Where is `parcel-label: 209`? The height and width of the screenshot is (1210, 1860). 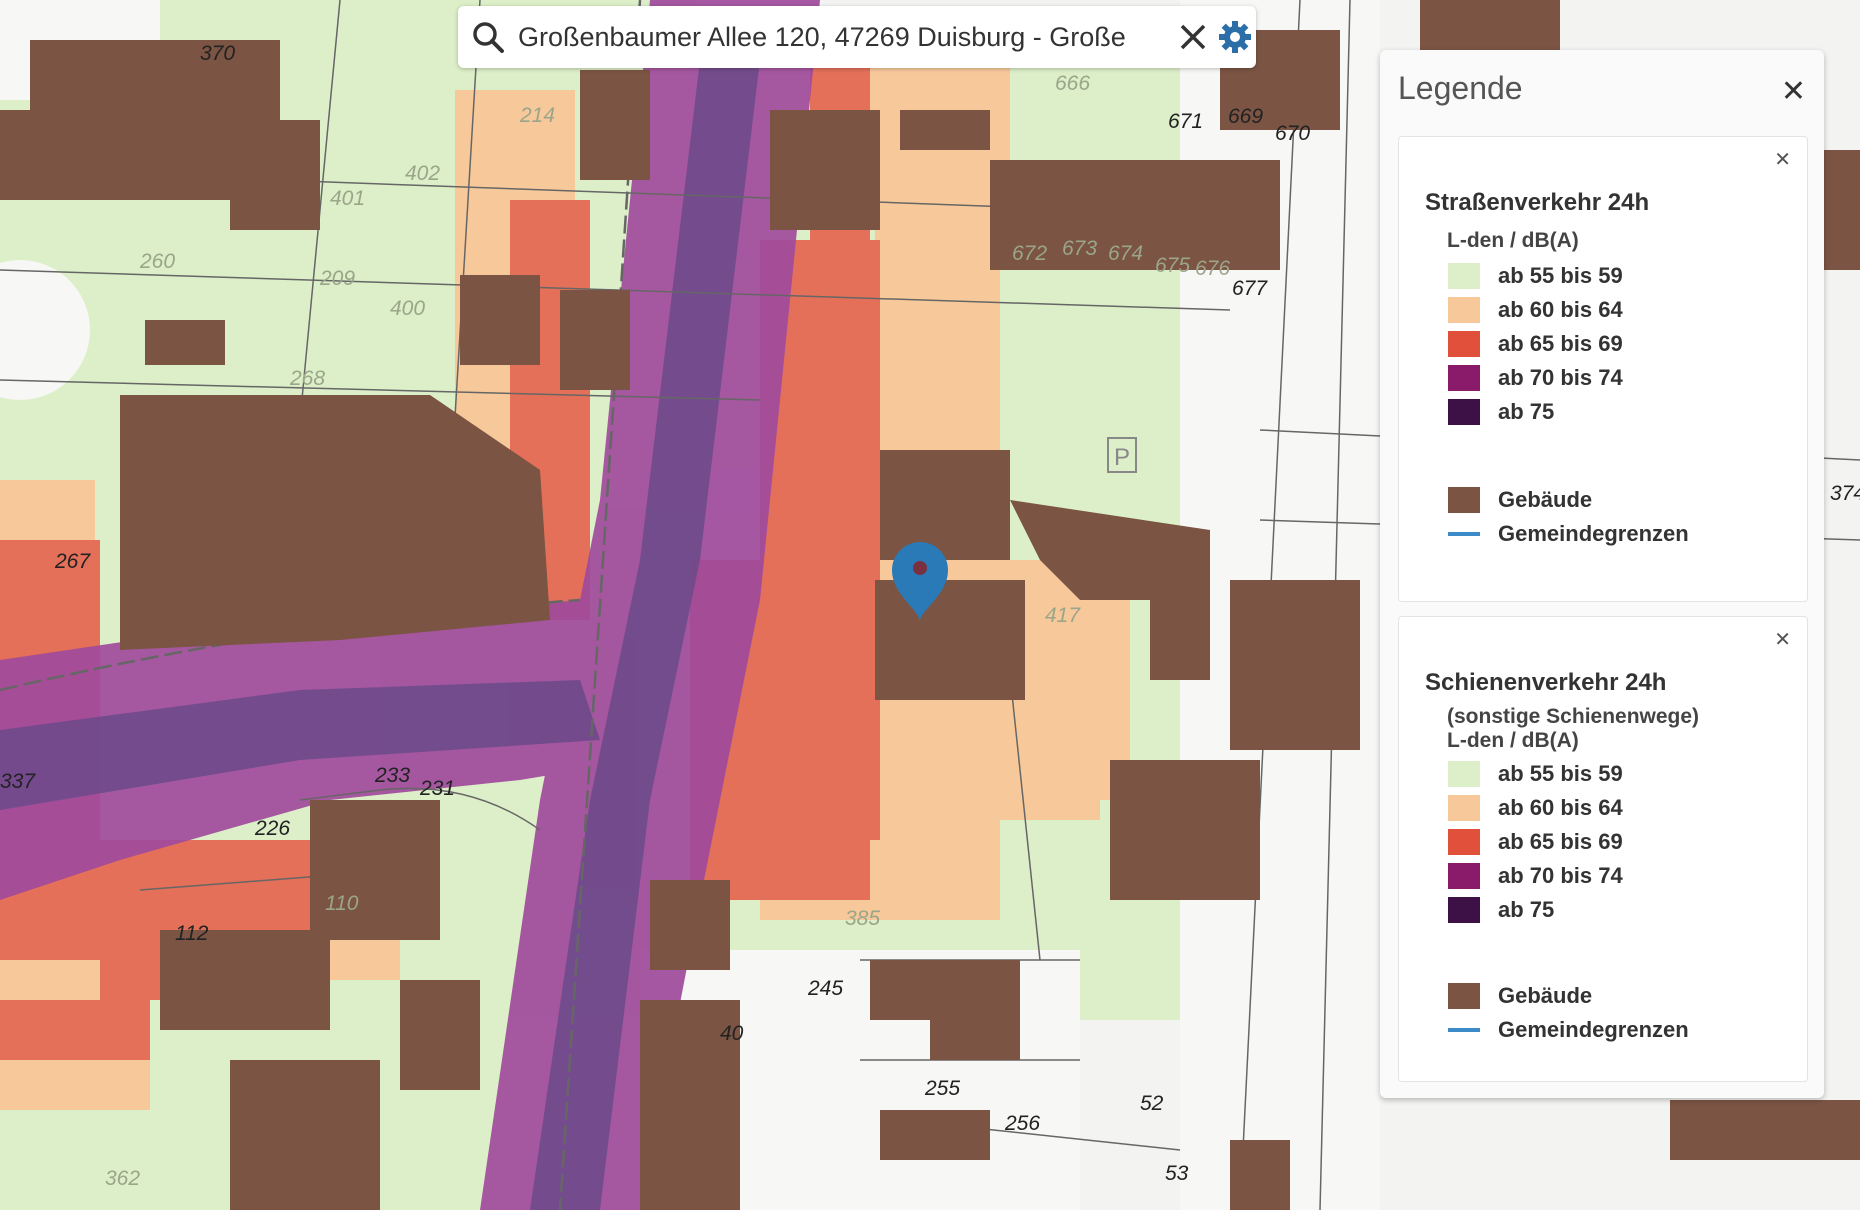
parcel-label: 209 is located at coordinates (337, 278).